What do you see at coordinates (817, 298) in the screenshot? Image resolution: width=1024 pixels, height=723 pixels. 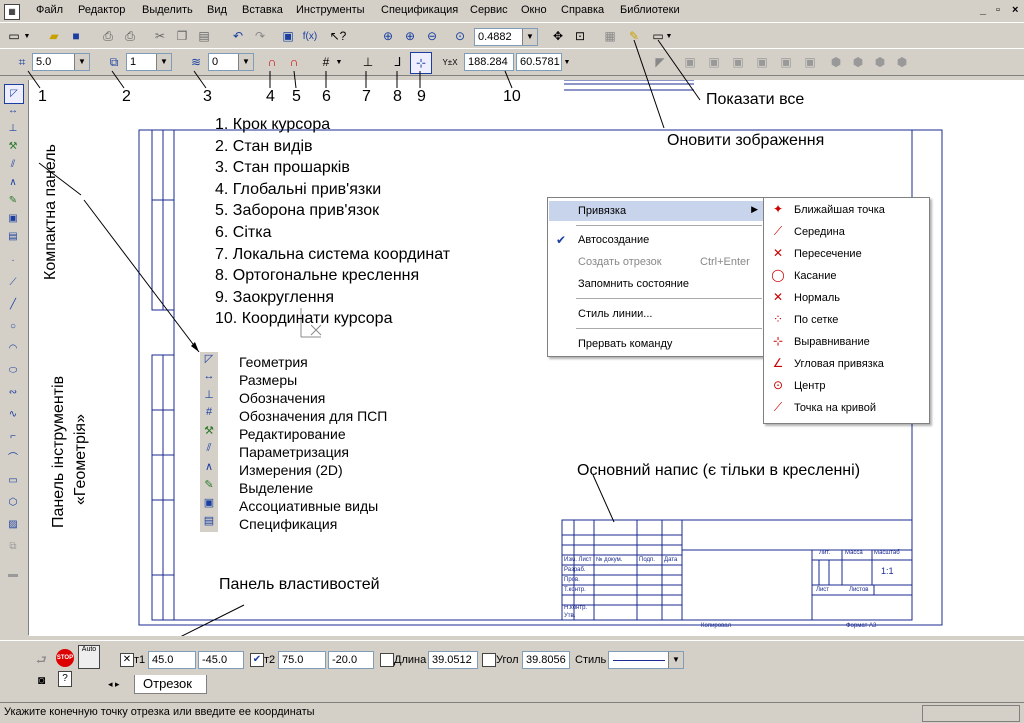 I see `snap-item-normal: Нормаль` at bounding box center [817, 298].